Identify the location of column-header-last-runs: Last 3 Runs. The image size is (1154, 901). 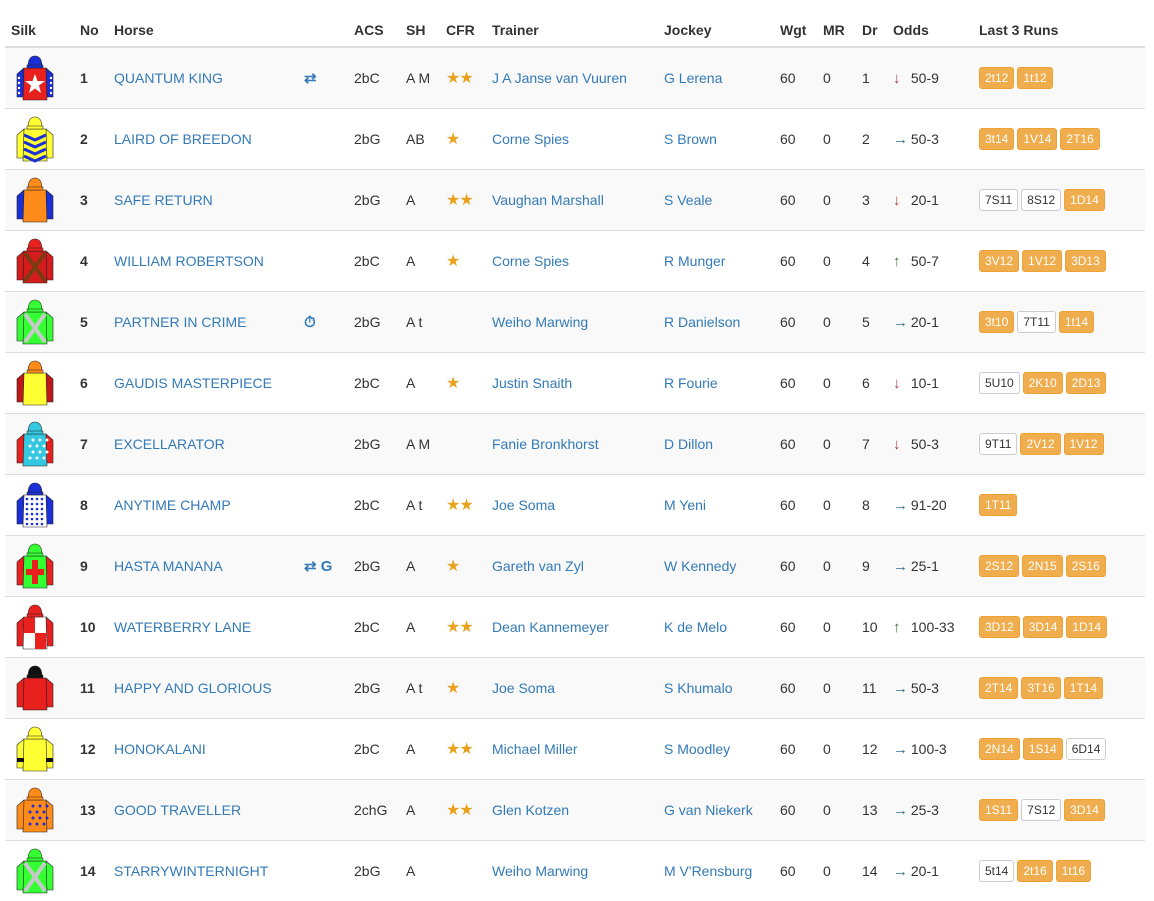
(1059, 30).